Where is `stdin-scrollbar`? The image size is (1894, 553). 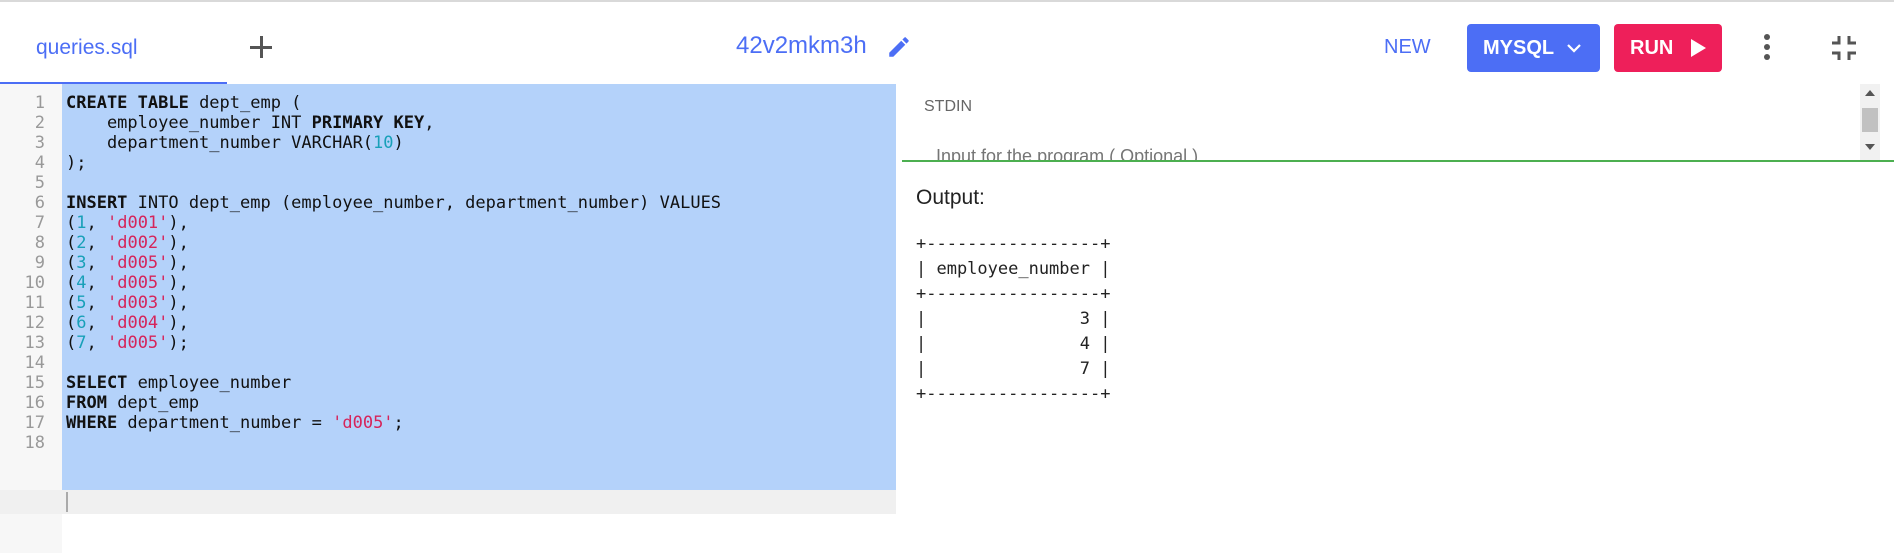
stdin-scrollbar is located at coordinates (1870, 122).